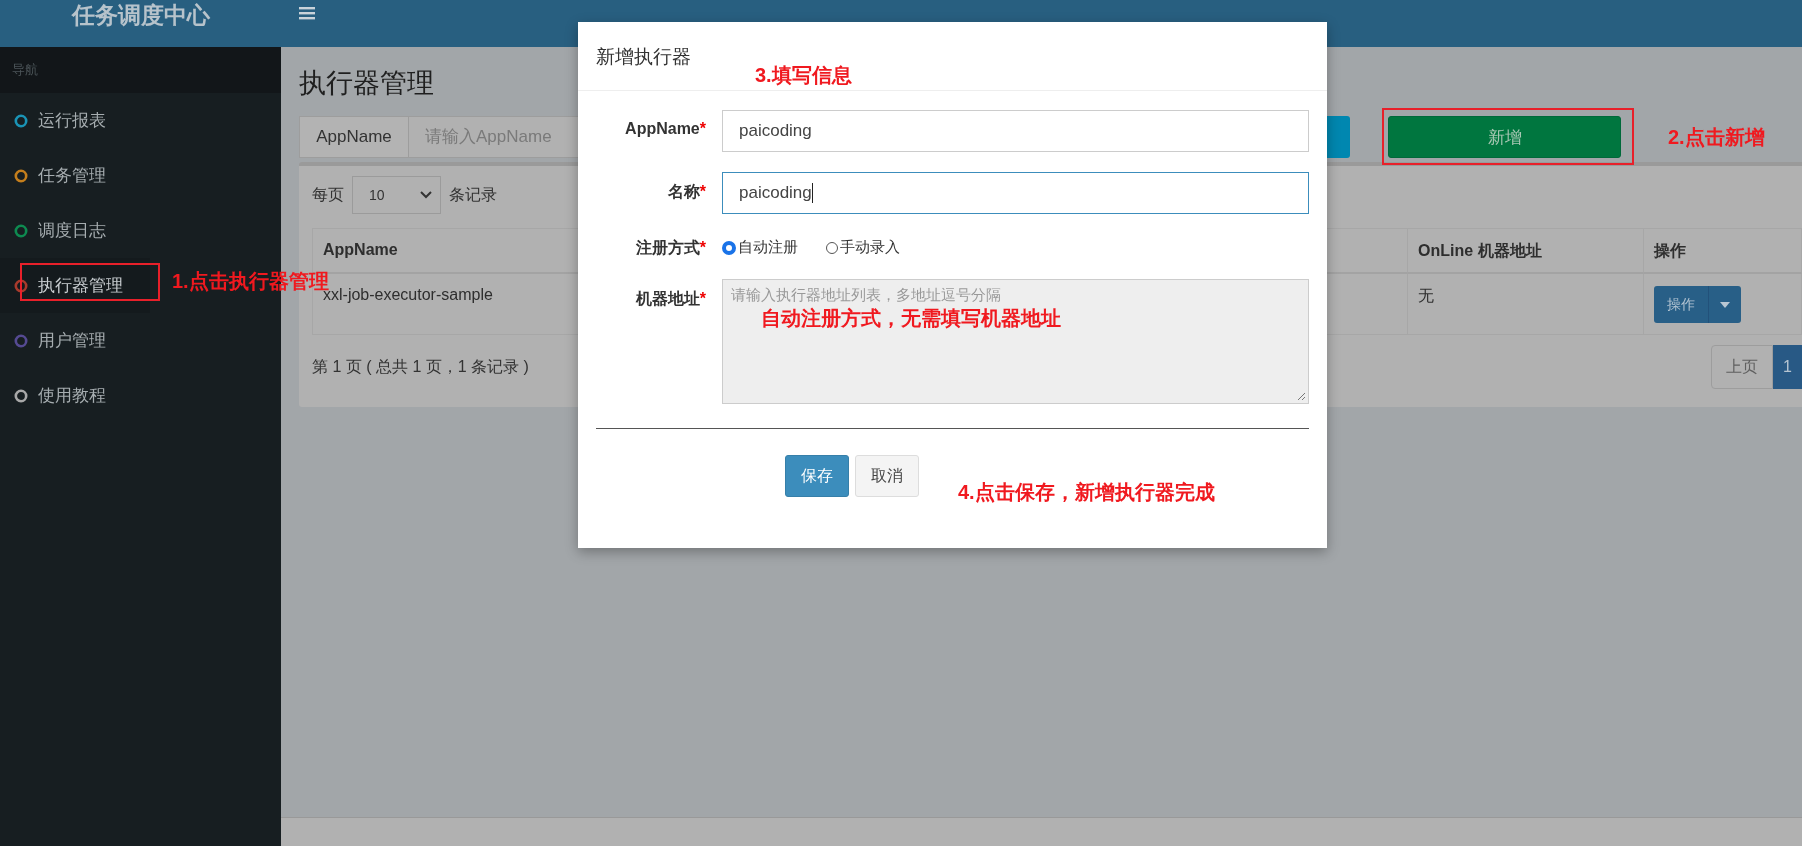 This screenshot has height=846, width=1802. Describe the element at coordinates (863, 247) in the screenshot. I see `radio-option: 手动录入` at that location.